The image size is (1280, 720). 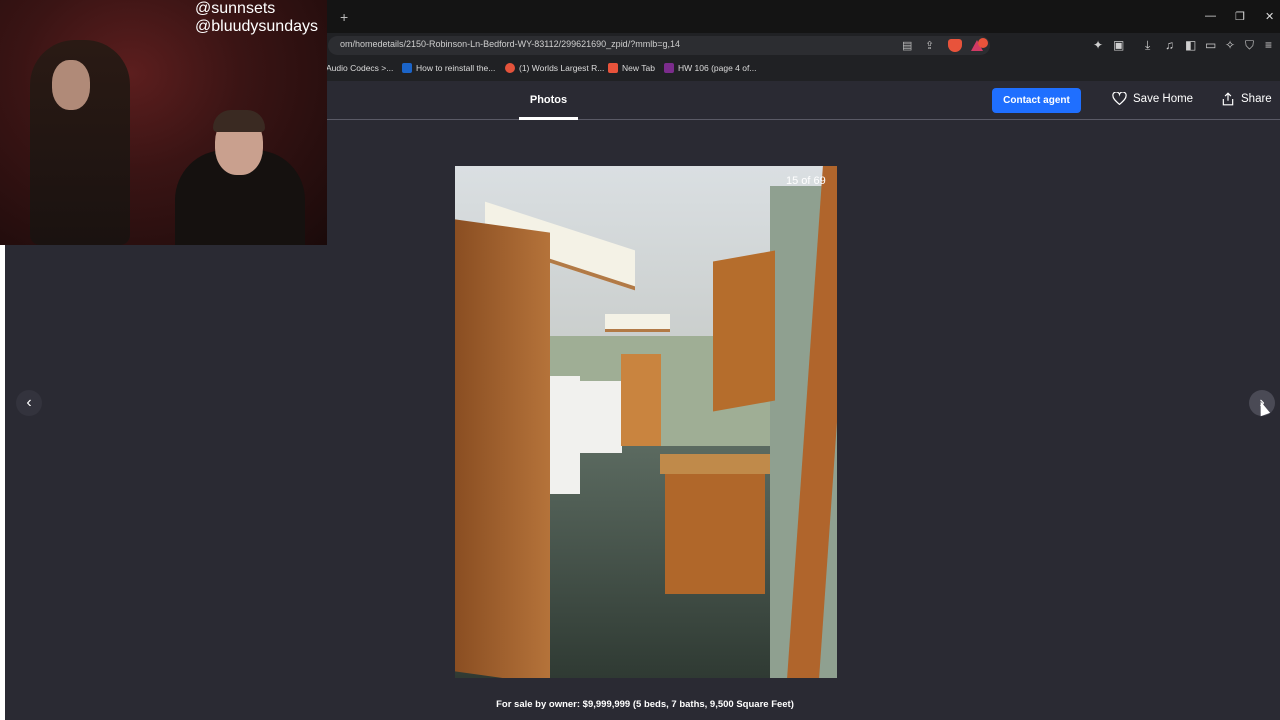 What do you see at coordinates (2, 482) in the screenshot?
I see `left-edge-strip` at bounding box center [2, 482].